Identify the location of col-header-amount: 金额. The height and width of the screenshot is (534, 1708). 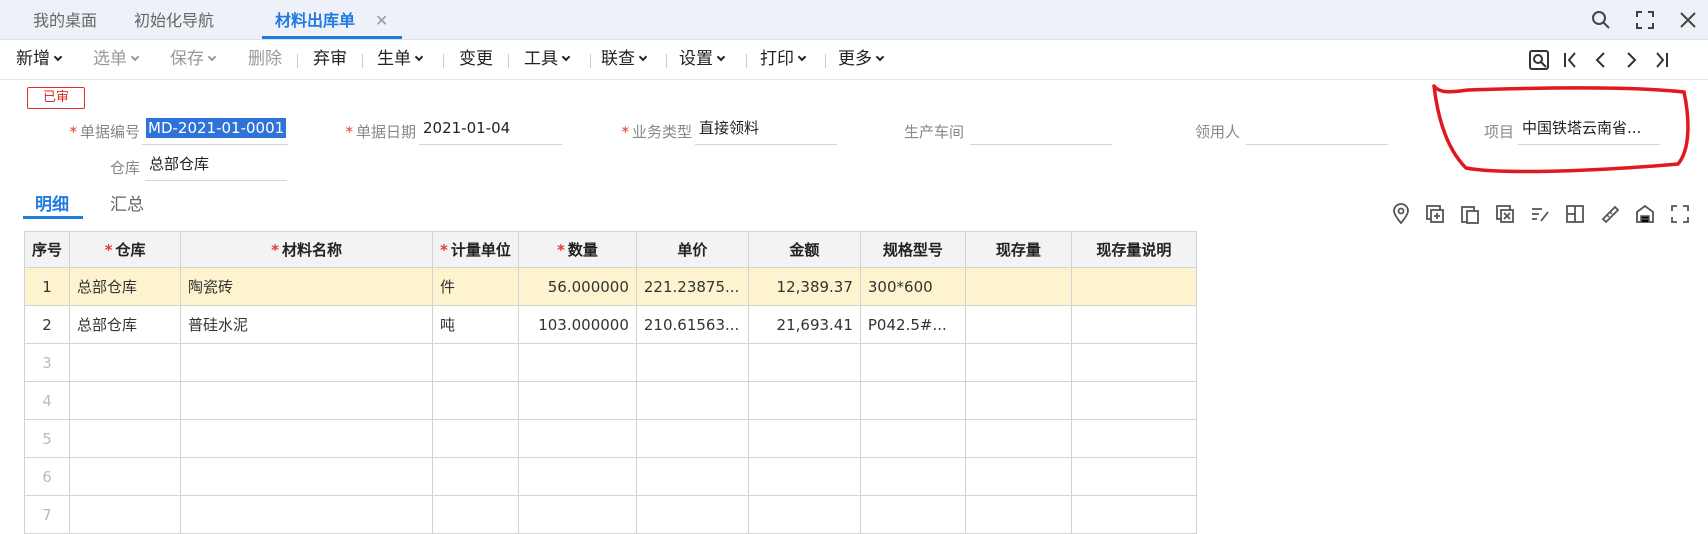
(804, 249).